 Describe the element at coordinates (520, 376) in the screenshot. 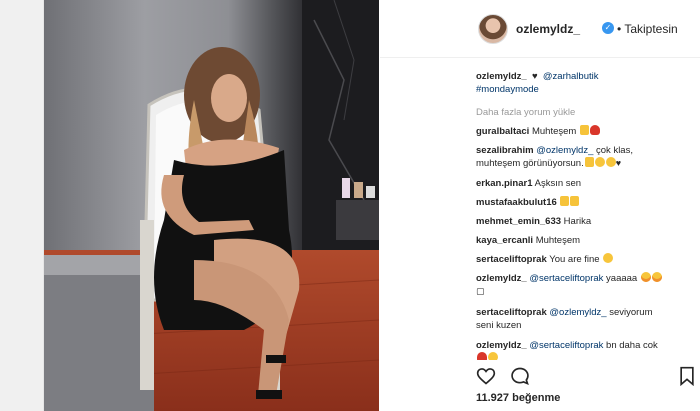

I see `speech-bubble-icon` at that location.